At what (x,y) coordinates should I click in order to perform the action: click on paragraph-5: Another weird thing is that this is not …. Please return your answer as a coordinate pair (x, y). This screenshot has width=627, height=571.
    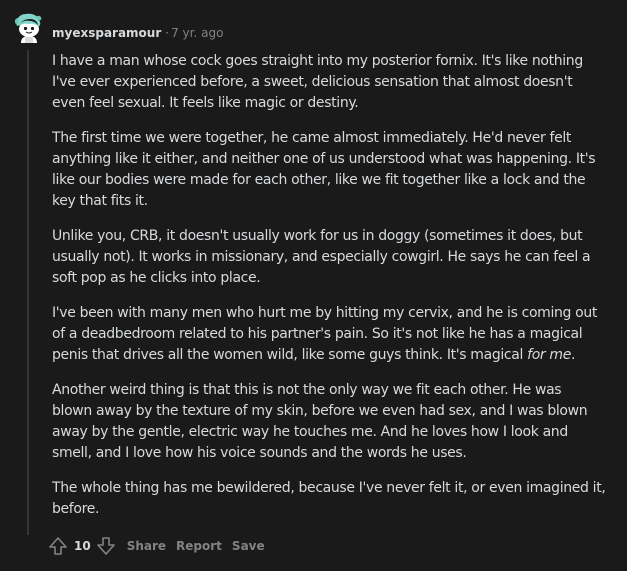
    Looking at the image, I should click on (326, 422).